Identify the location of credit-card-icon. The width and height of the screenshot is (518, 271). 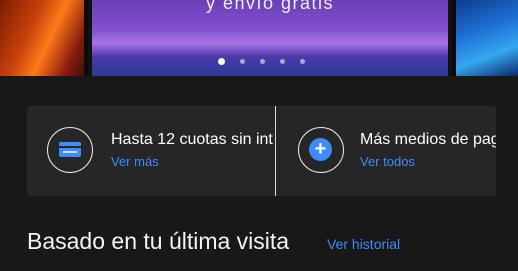
(70, 149).